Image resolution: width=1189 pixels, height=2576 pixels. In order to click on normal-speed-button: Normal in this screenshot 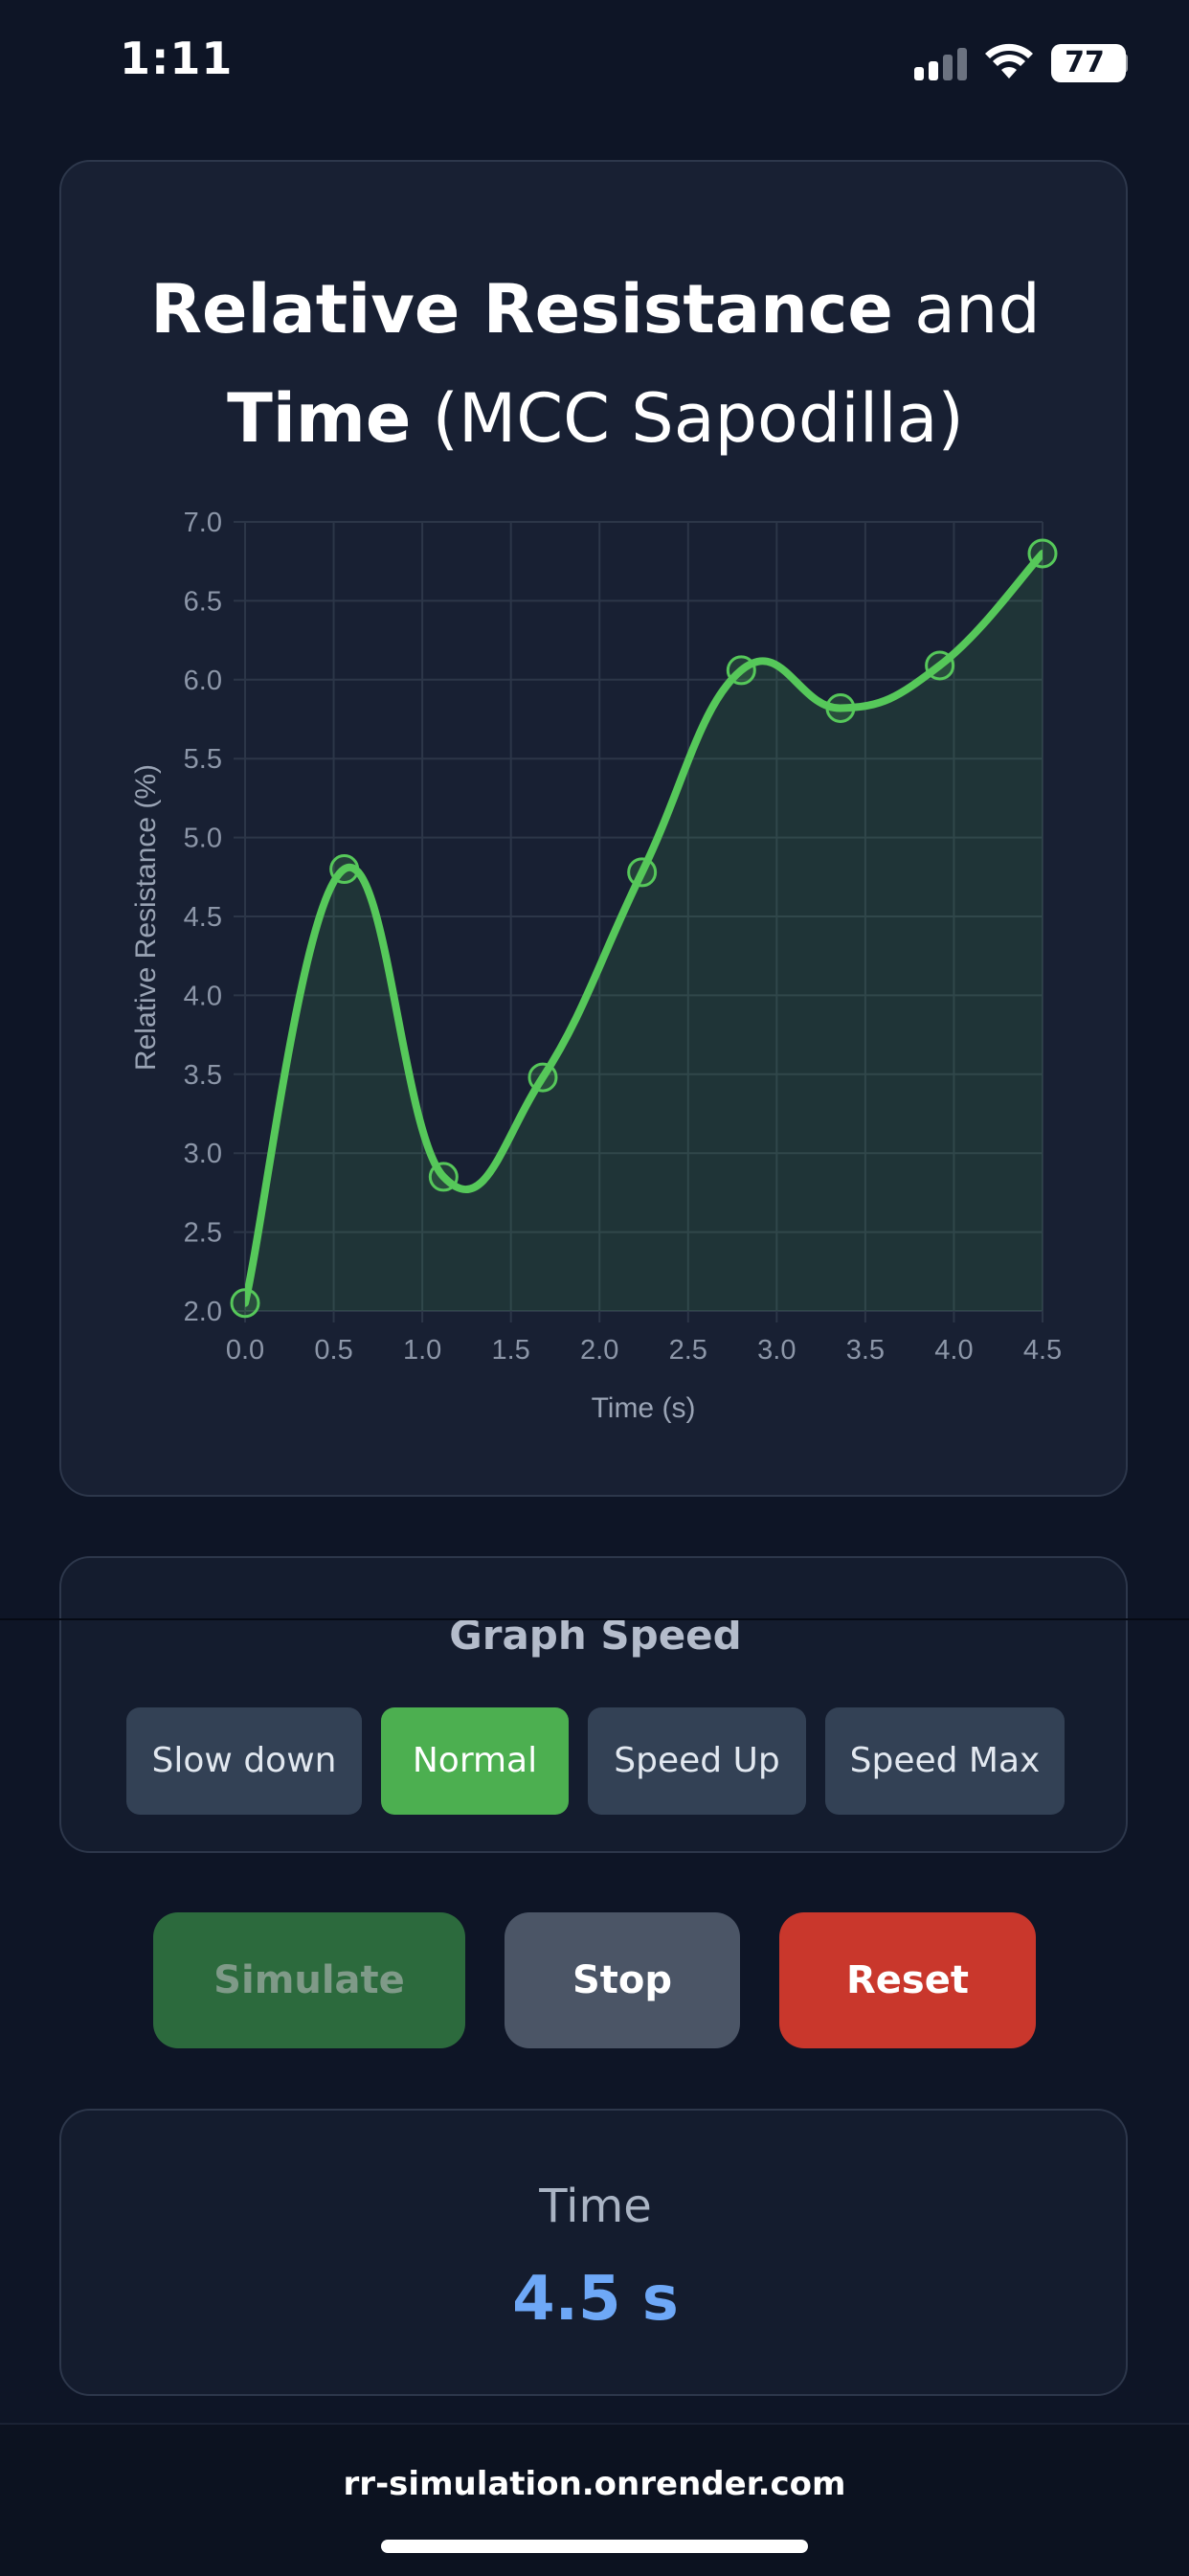, I will do `click(475, 1761)`.